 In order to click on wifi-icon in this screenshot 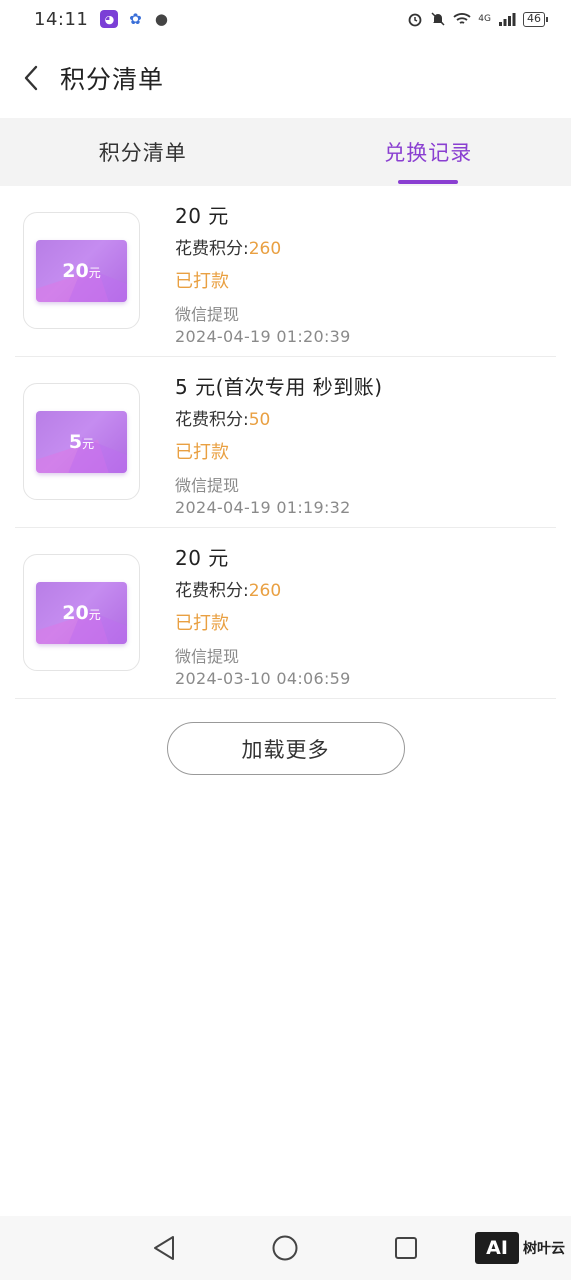, I will do `click(462, 18)`.